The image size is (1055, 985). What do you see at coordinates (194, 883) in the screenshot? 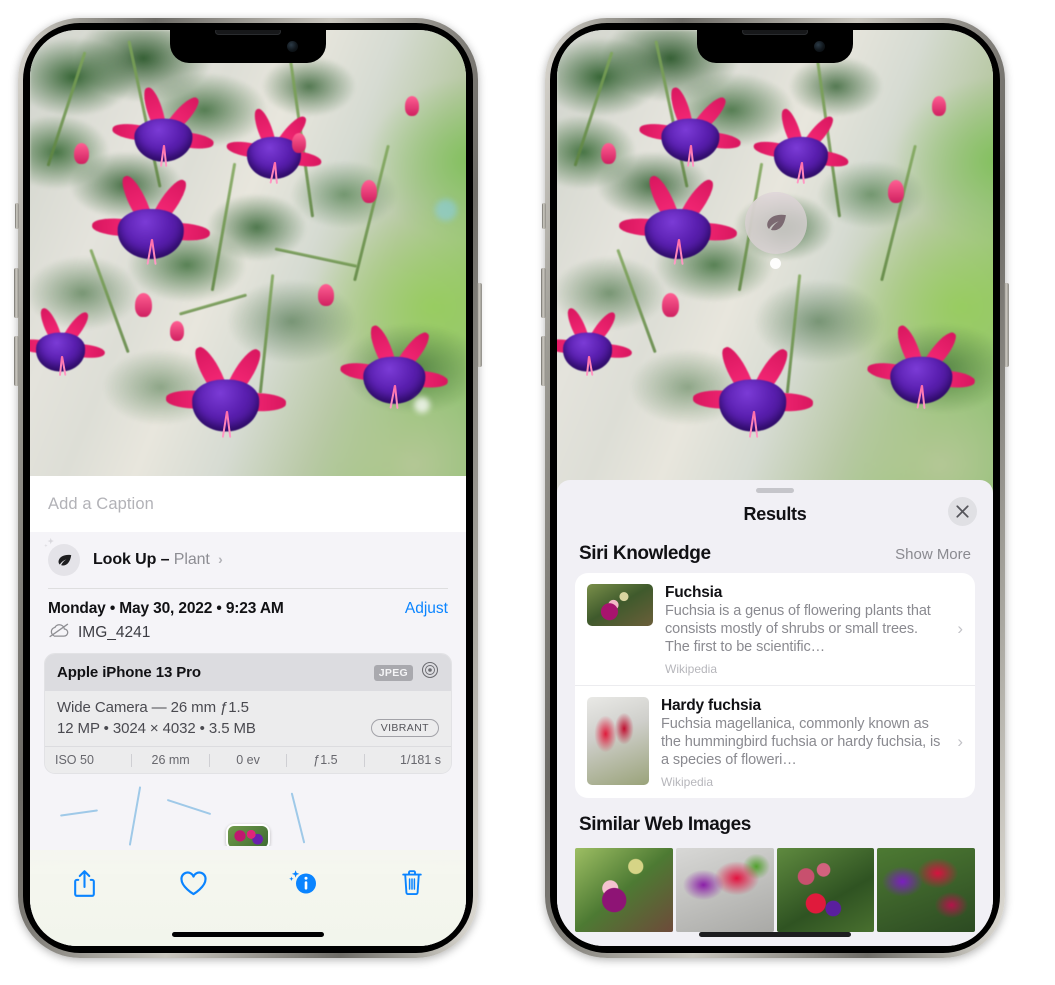
I see `favorite-button` at bounding box center [194, 883].